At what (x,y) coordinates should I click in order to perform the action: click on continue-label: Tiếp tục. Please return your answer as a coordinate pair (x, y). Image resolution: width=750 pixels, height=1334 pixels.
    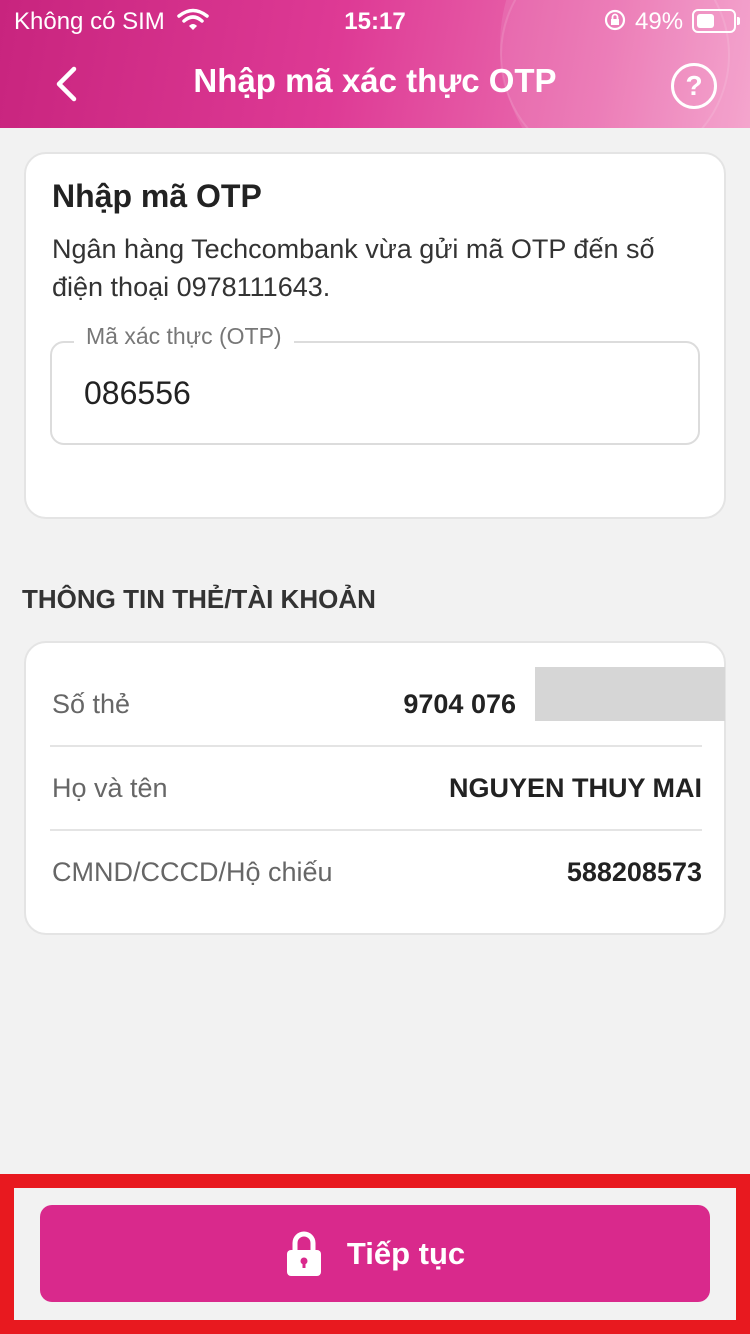
    Looking at the image, I should click on (406, 1253).